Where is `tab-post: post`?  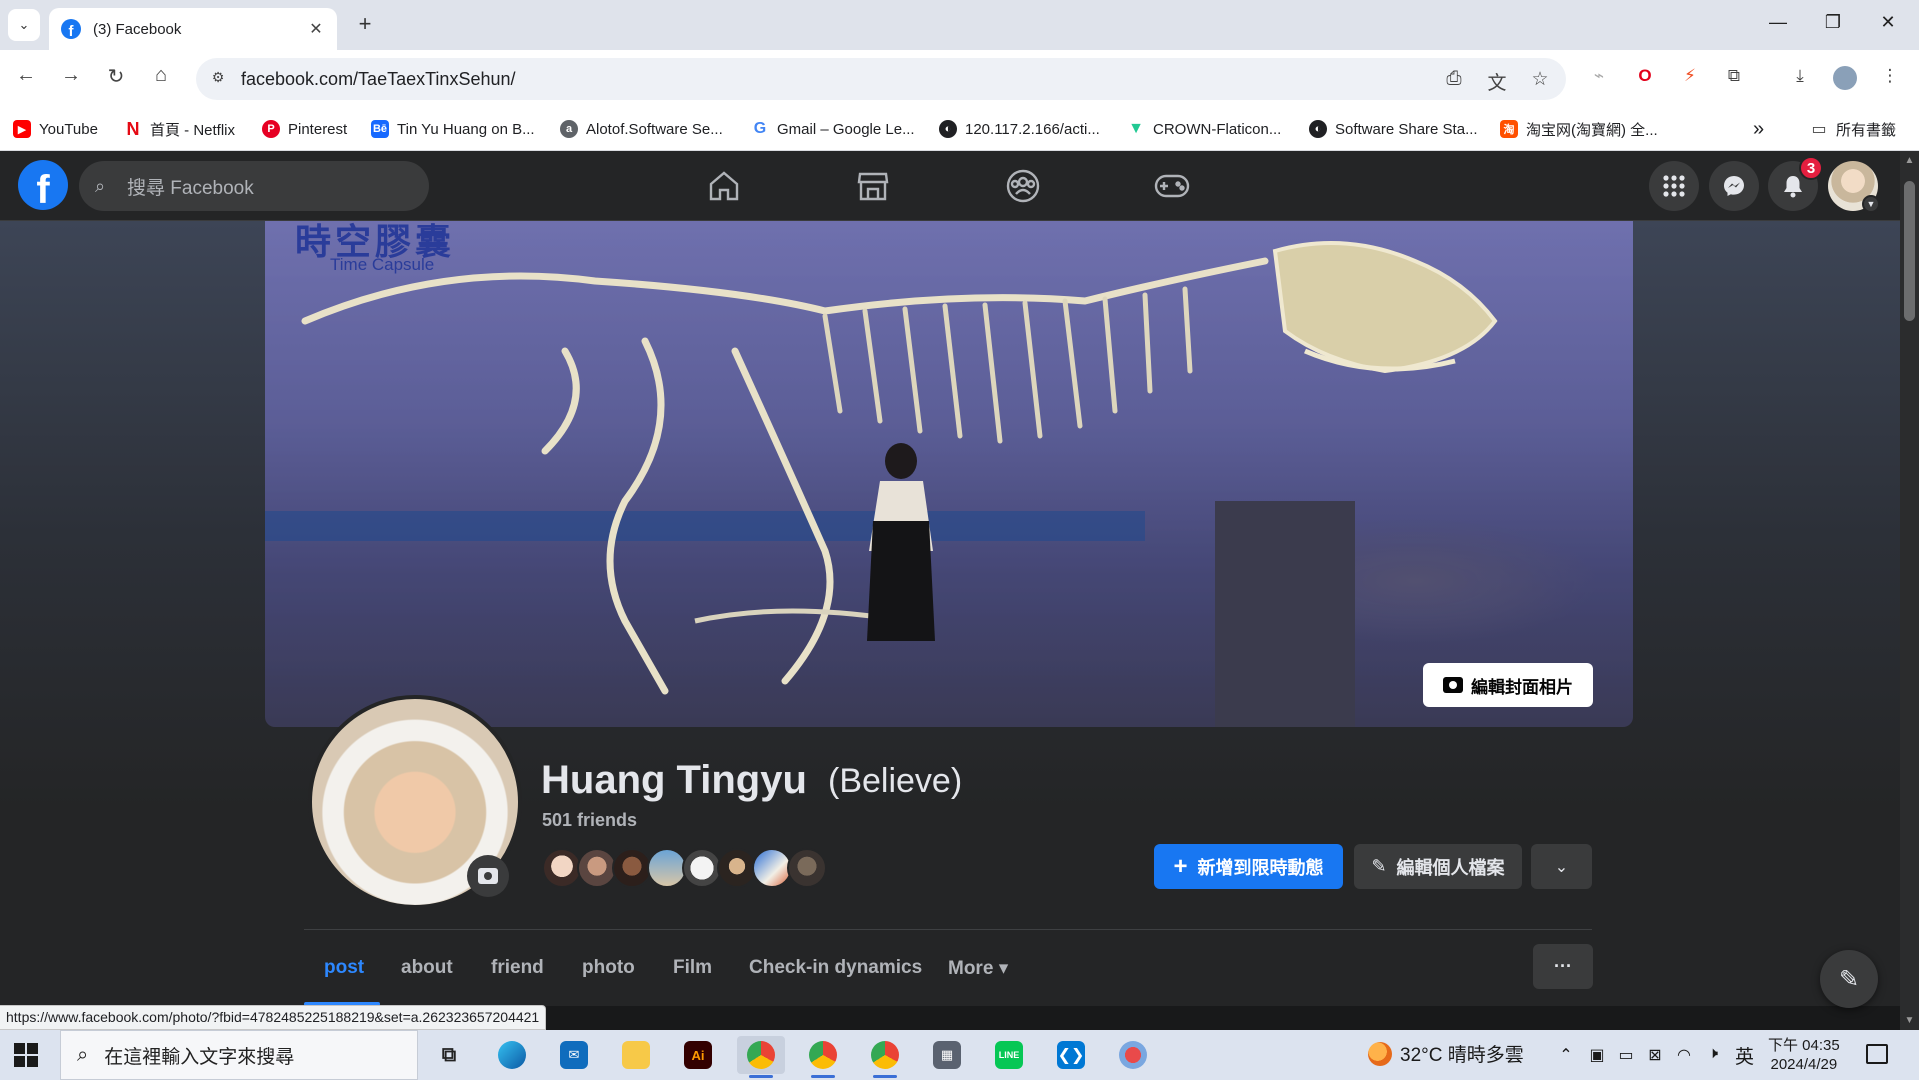
tab-post: post is located at coordinates (344, 968).